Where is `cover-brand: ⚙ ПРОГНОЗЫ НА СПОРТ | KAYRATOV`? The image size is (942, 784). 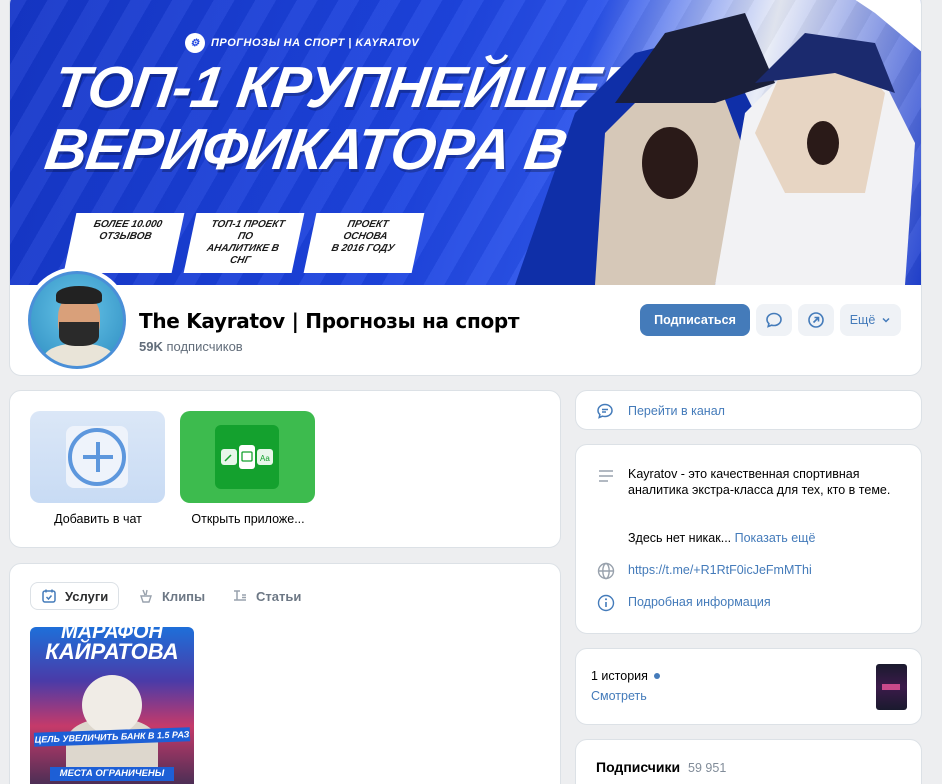 cover-brand: ⚙ ПРОГНОЗЫ НА СПОРТ | KAYRATOV is located at coordinates (302, 43).